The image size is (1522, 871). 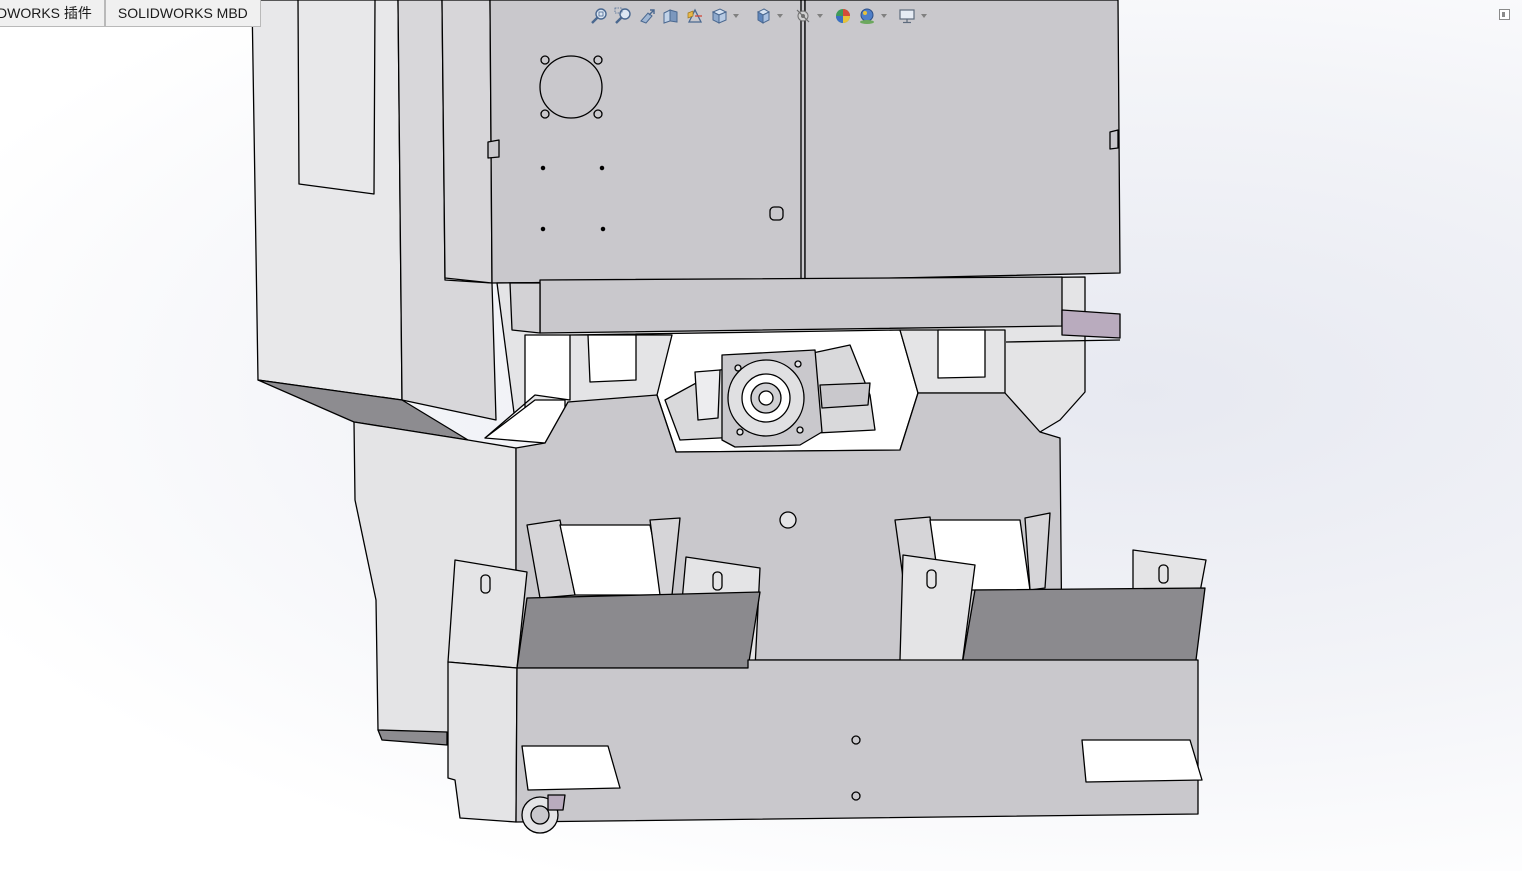 I want to click on view-orientation-dropdown, so click(x=736, y=16).